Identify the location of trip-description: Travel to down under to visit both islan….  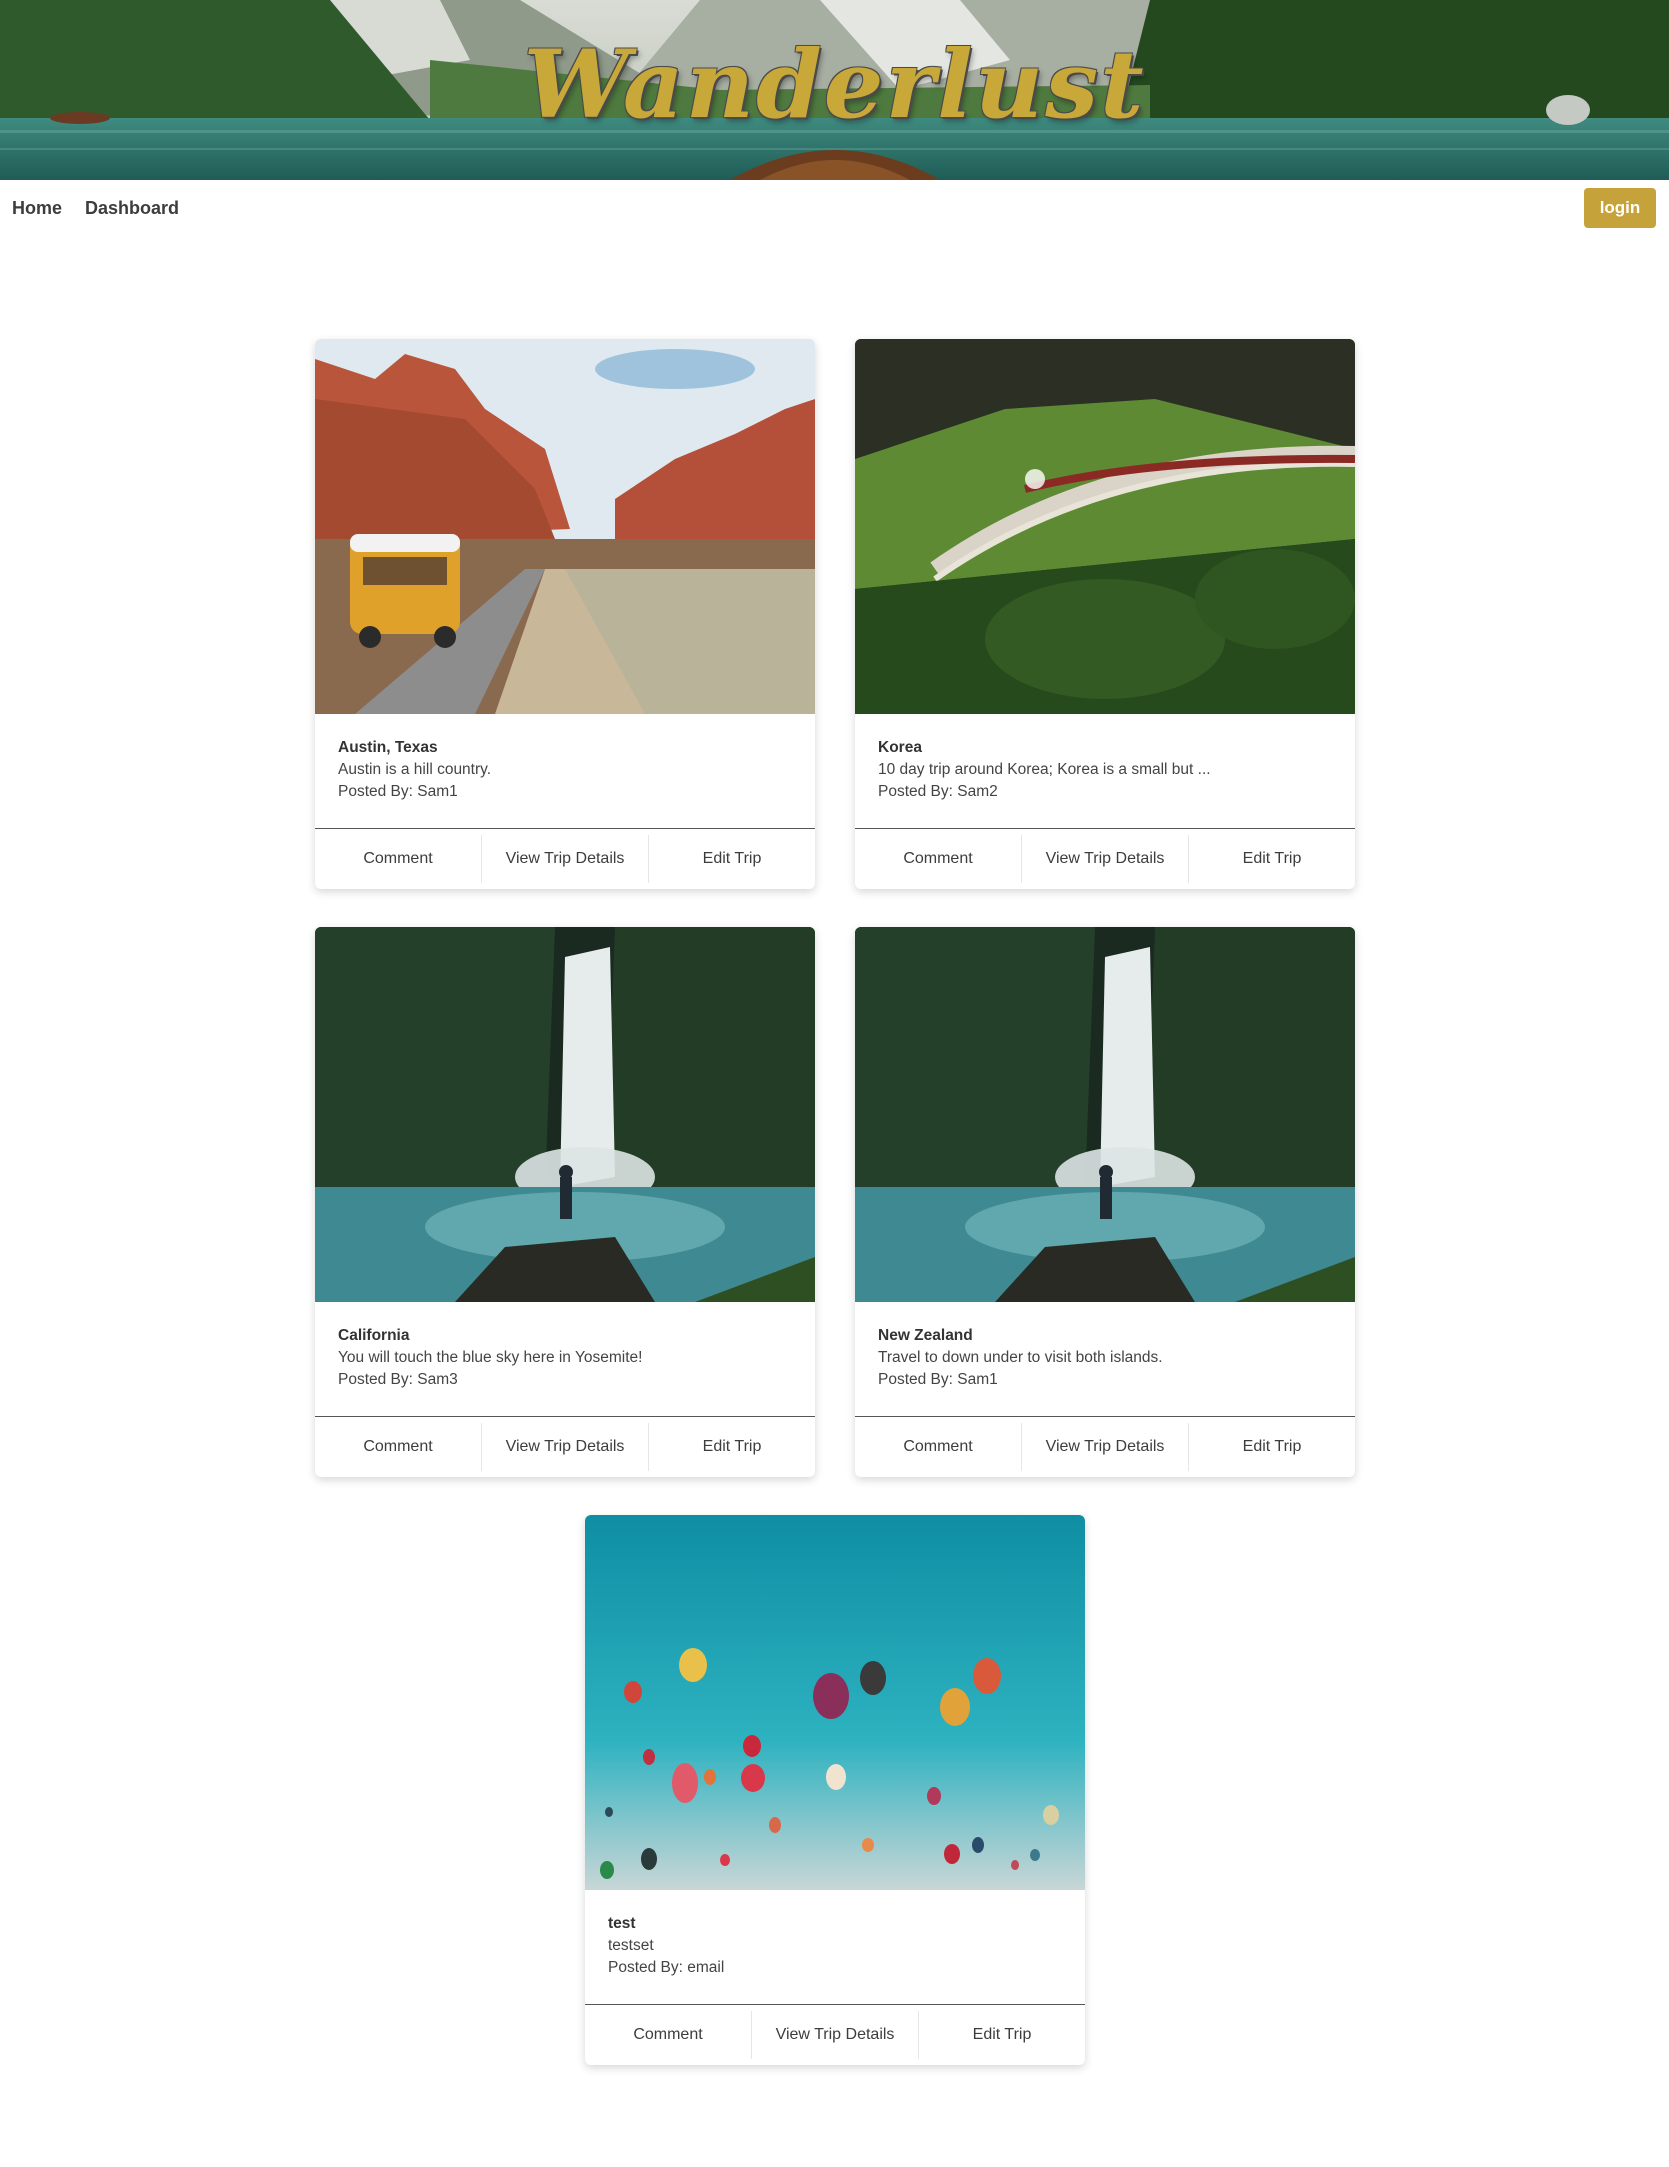
(1020, 1357).